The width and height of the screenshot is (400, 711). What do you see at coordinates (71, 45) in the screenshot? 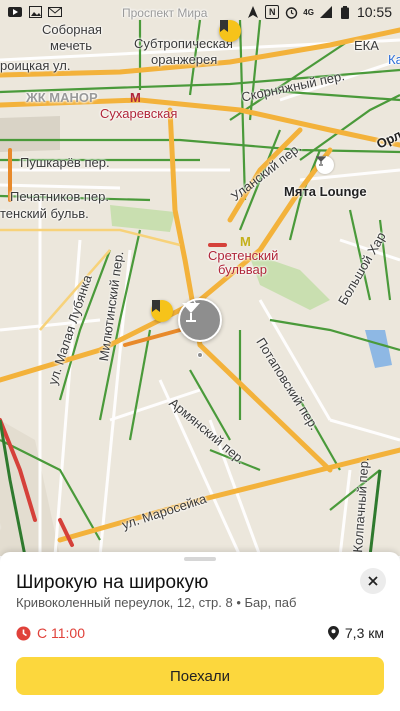
I see `map-label-mechet: мечеть` at bounding box center [71, 45].